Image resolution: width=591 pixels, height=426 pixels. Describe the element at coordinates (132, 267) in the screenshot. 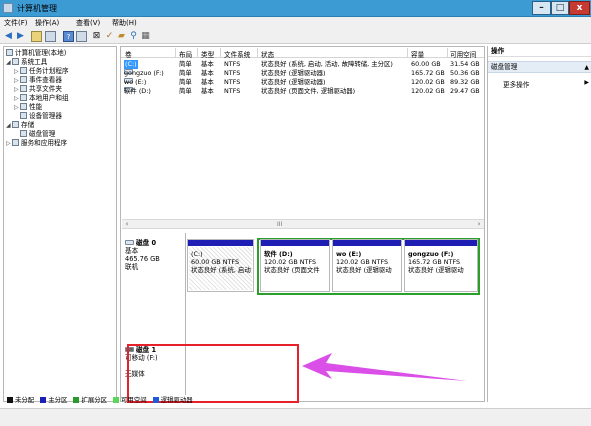

I see `disk0-status: 联机` at that location.